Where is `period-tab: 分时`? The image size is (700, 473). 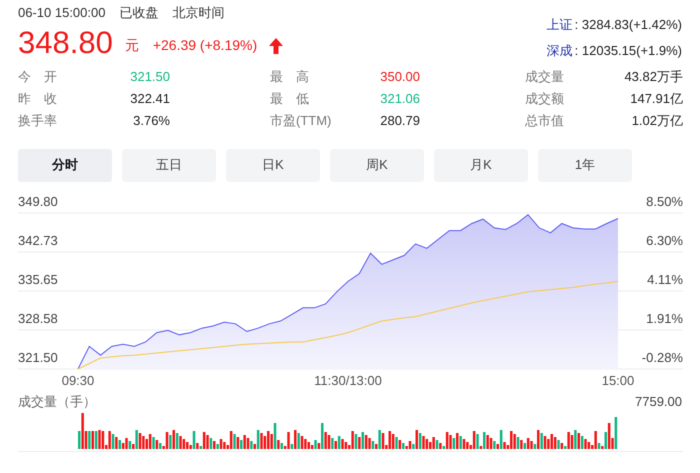
period-tab: 分时 is located at coordinates (65, 165).